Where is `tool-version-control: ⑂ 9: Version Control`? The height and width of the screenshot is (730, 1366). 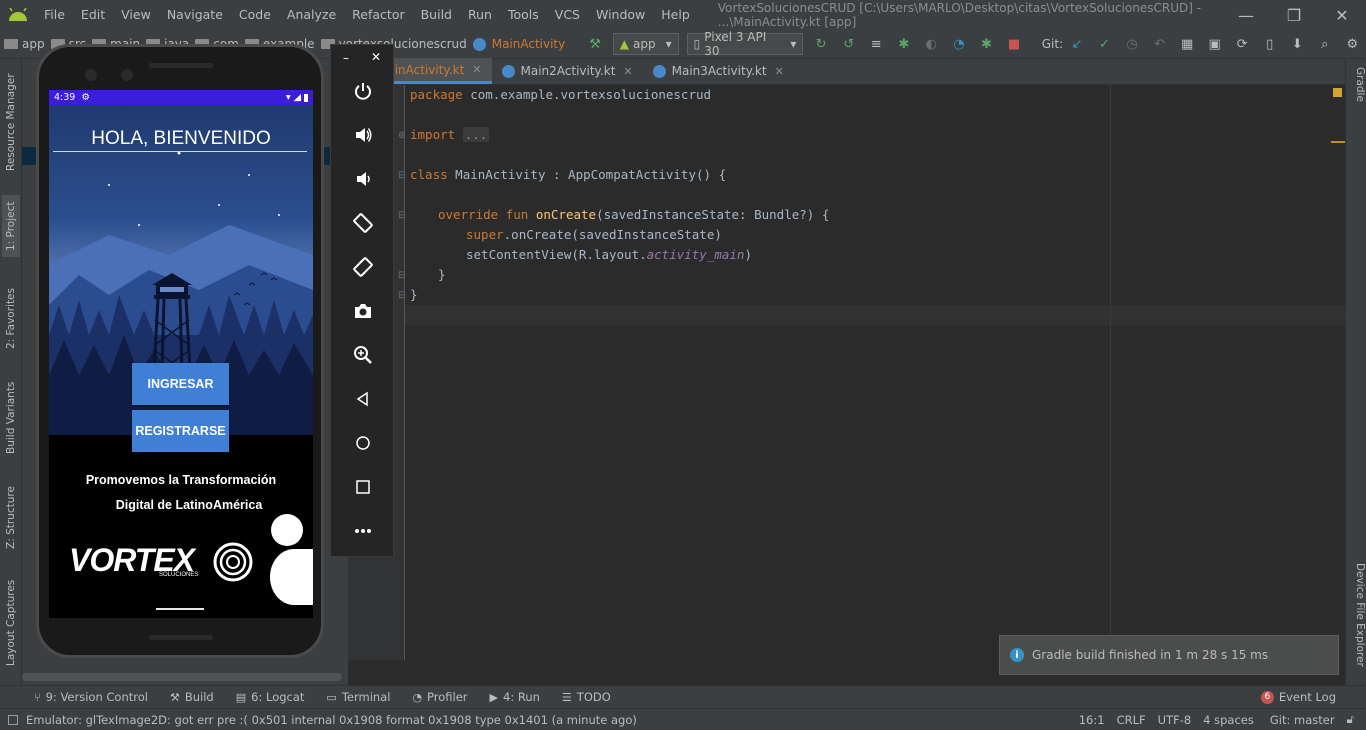 tool-version-control: ⑂ 9: Version Control is located at coordinates (91, 697).